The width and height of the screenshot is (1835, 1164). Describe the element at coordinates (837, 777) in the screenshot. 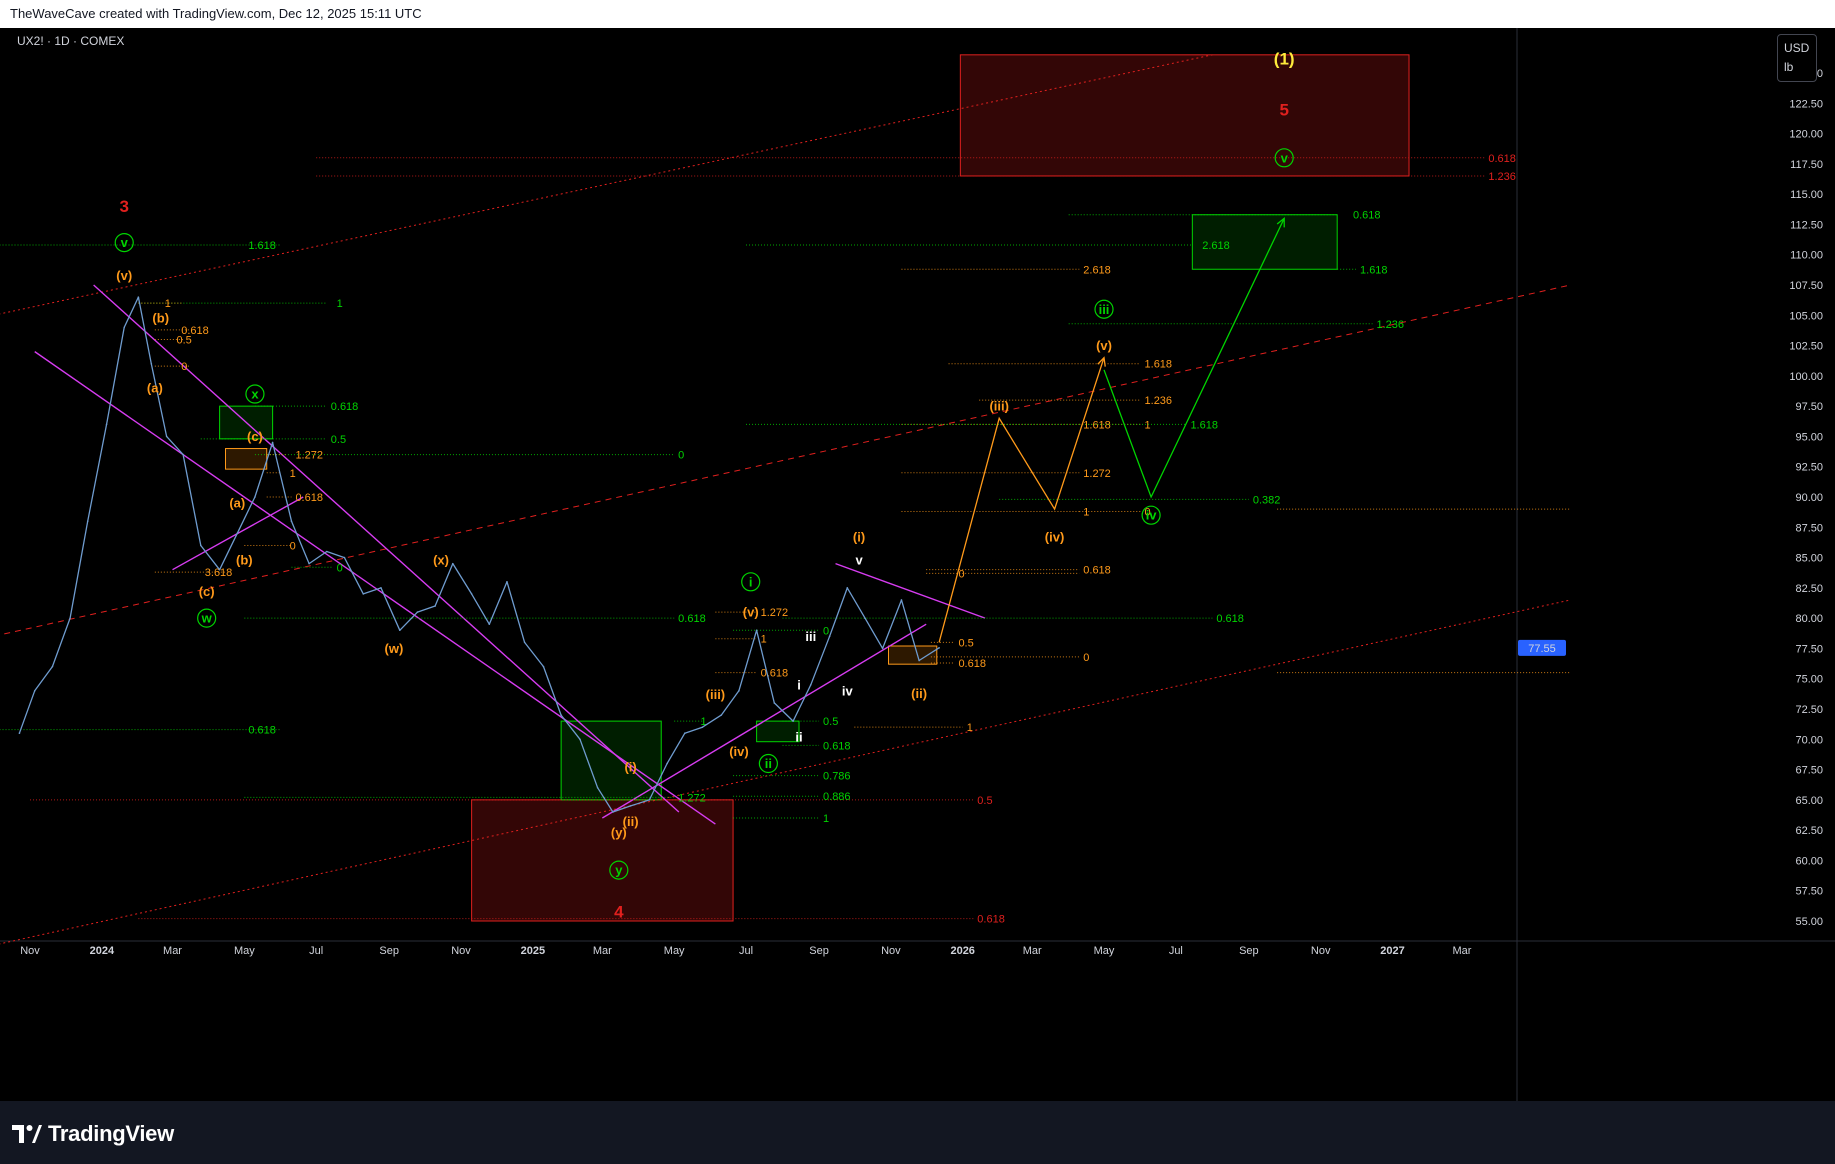

I see `fib-level-label: 0.786` at that location.